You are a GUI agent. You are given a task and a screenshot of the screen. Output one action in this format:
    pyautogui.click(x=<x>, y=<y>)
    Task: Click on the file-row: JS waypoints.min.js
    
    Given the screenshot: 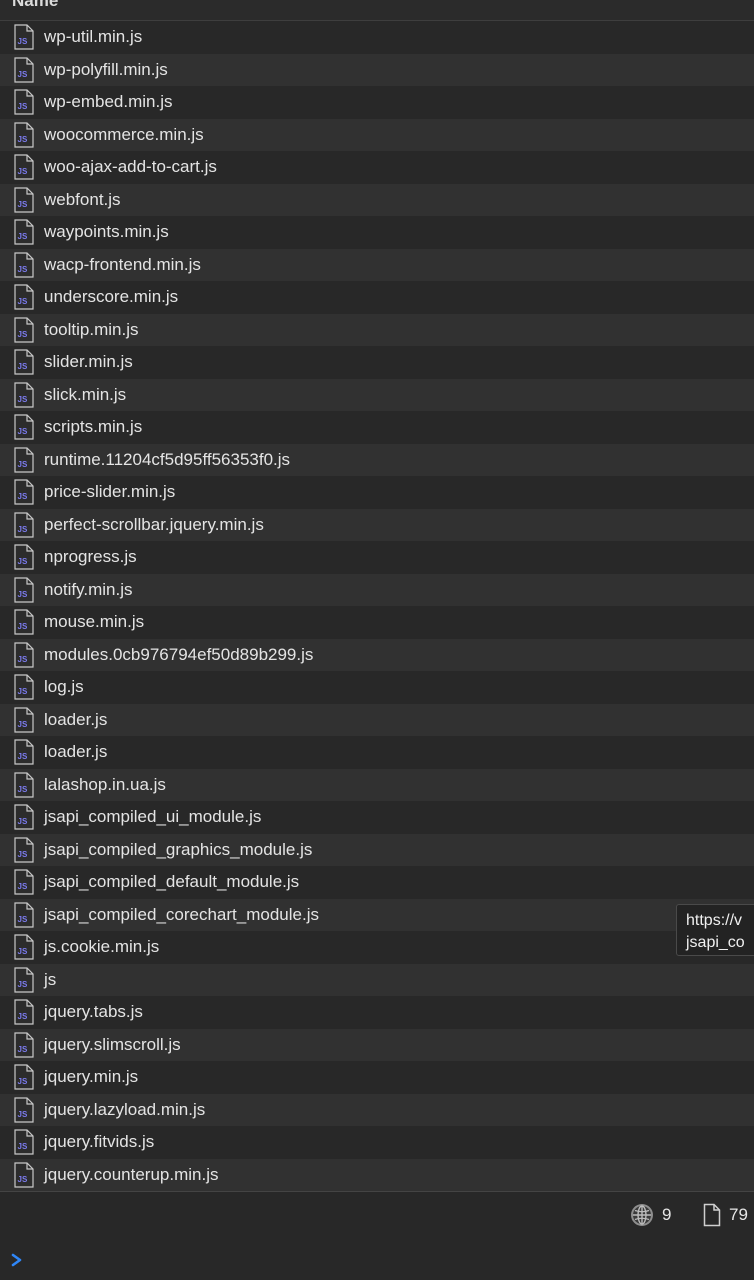 What is the action you would take?
    pyautogui.click(x=377, y=232)
    